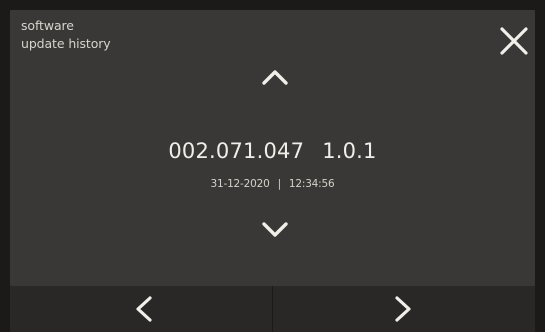 The height and width of the screenshot is (332, 545). I want to click on software-version-secondary: 1.0.1, so click(349, 151).